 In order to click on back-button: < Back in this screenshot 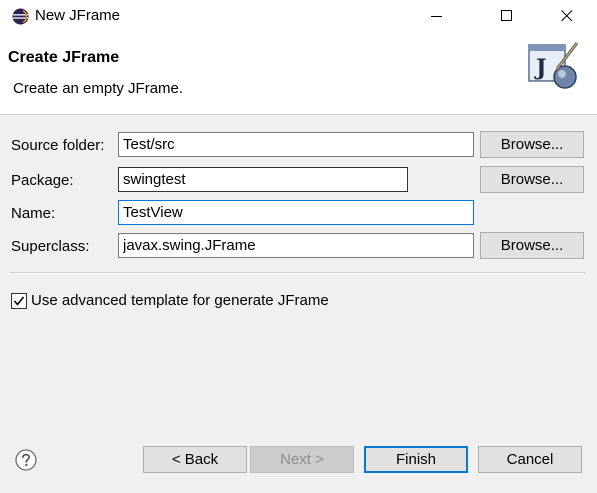, I will do `click(195, 459)`.